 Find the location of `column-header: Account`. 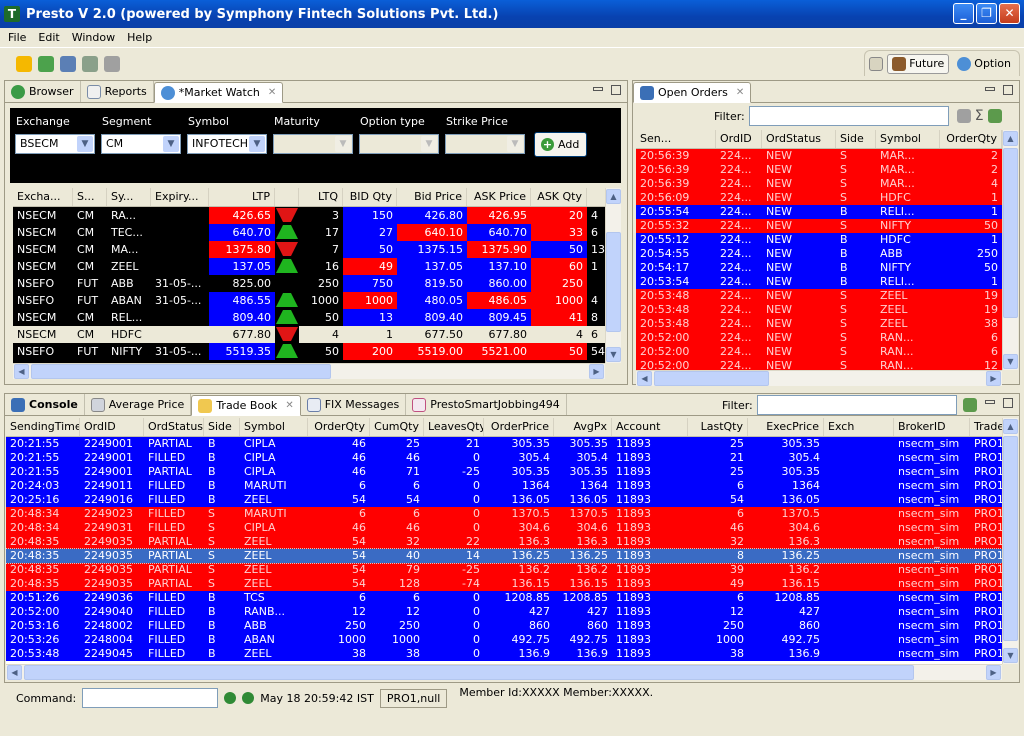

column-header: Account is located at coordinates (650, 427).